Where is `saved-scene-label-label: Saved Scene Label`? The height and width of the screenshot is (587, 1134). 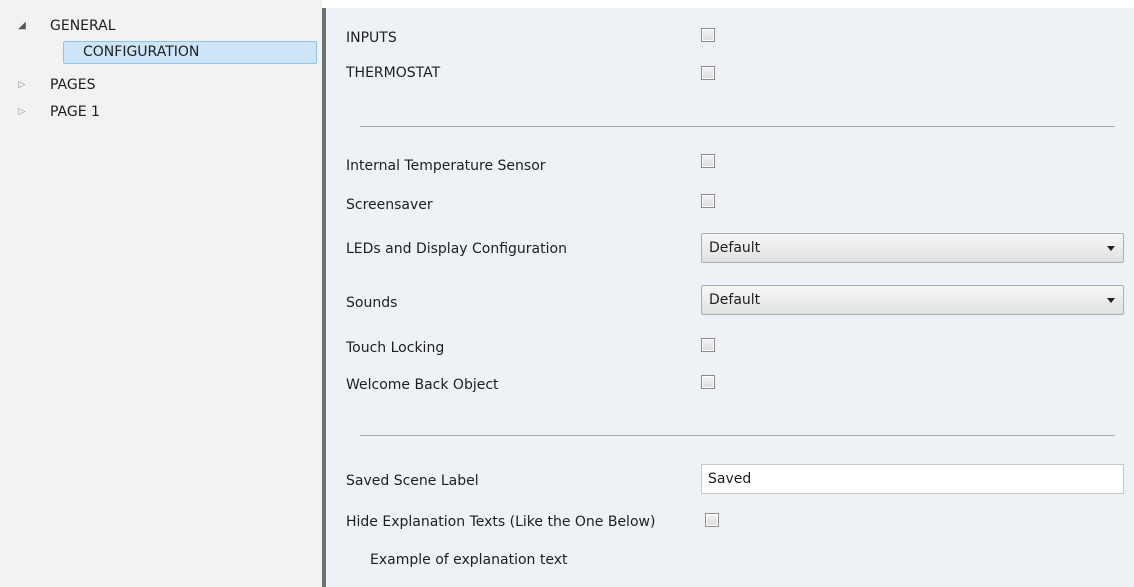
saved-scene-label-label: Saved Scene Label is located at coordinates (412, 481).